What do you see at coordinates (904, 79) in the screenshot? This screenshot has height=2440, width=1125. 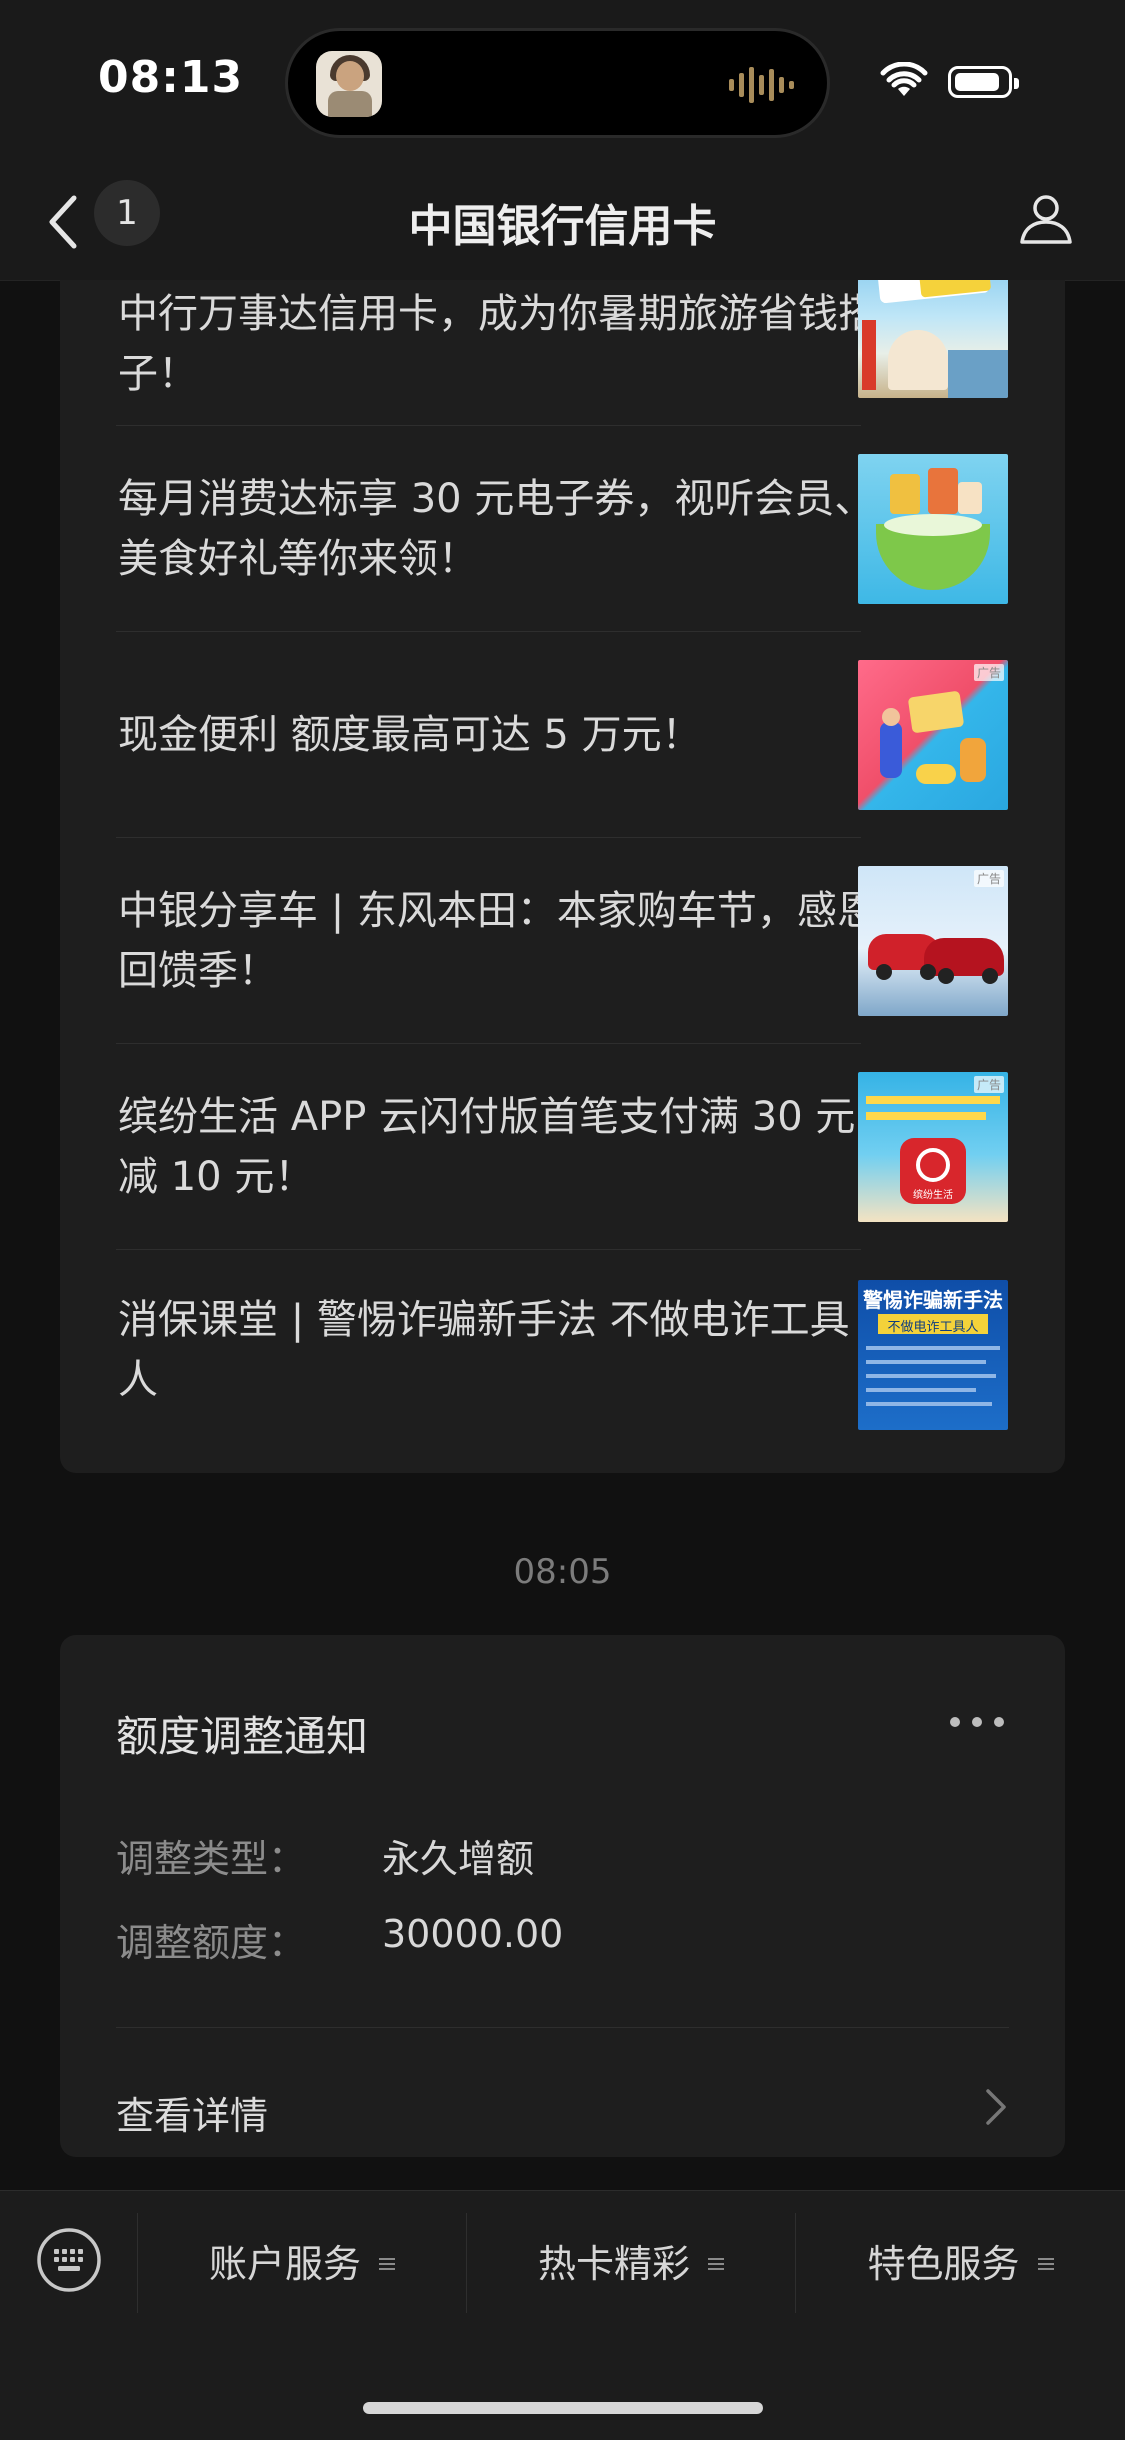 I see `wifi-icon` at bounding box center [904, 79].